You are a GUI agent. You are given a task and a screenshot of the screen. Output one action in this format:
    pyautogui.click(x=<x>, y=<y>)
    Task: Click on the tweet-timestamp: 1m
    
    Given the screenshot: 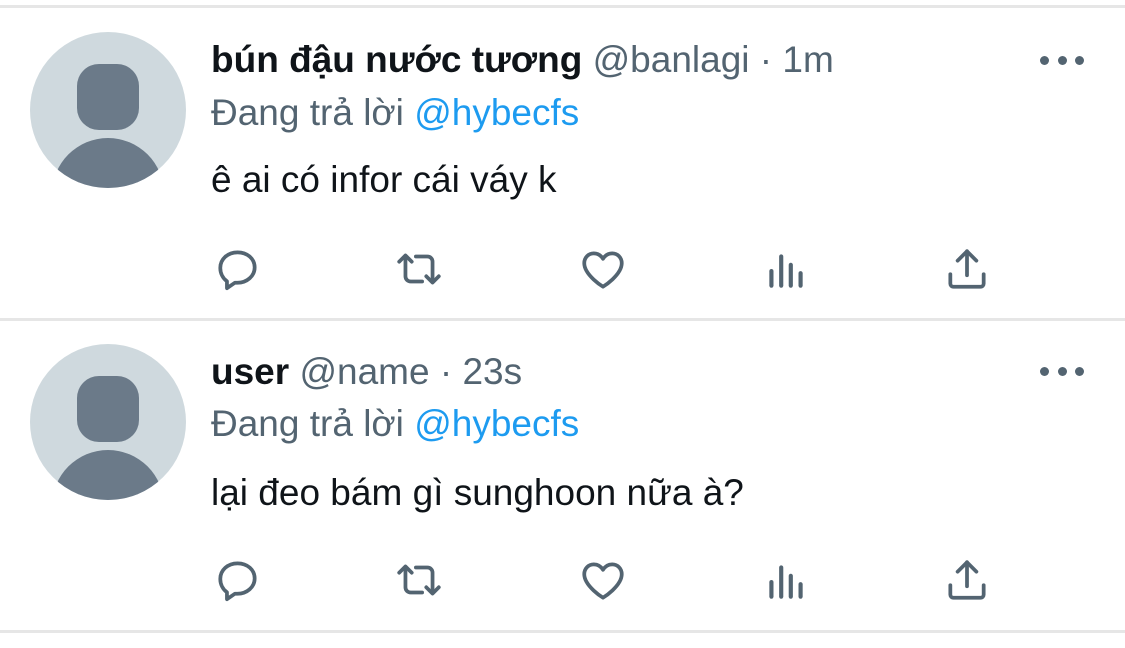 What is the action you would take?
    pyautogui.click(x=807, y=59)
    